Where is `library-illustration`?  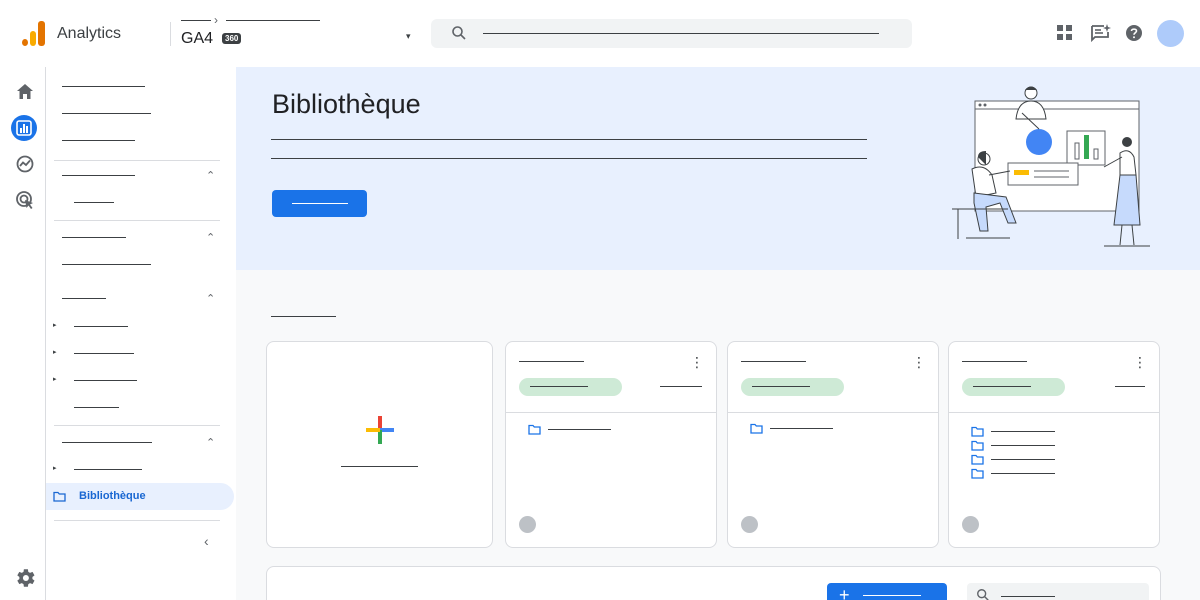
library-illustration is located at coordinates (1051, 166).